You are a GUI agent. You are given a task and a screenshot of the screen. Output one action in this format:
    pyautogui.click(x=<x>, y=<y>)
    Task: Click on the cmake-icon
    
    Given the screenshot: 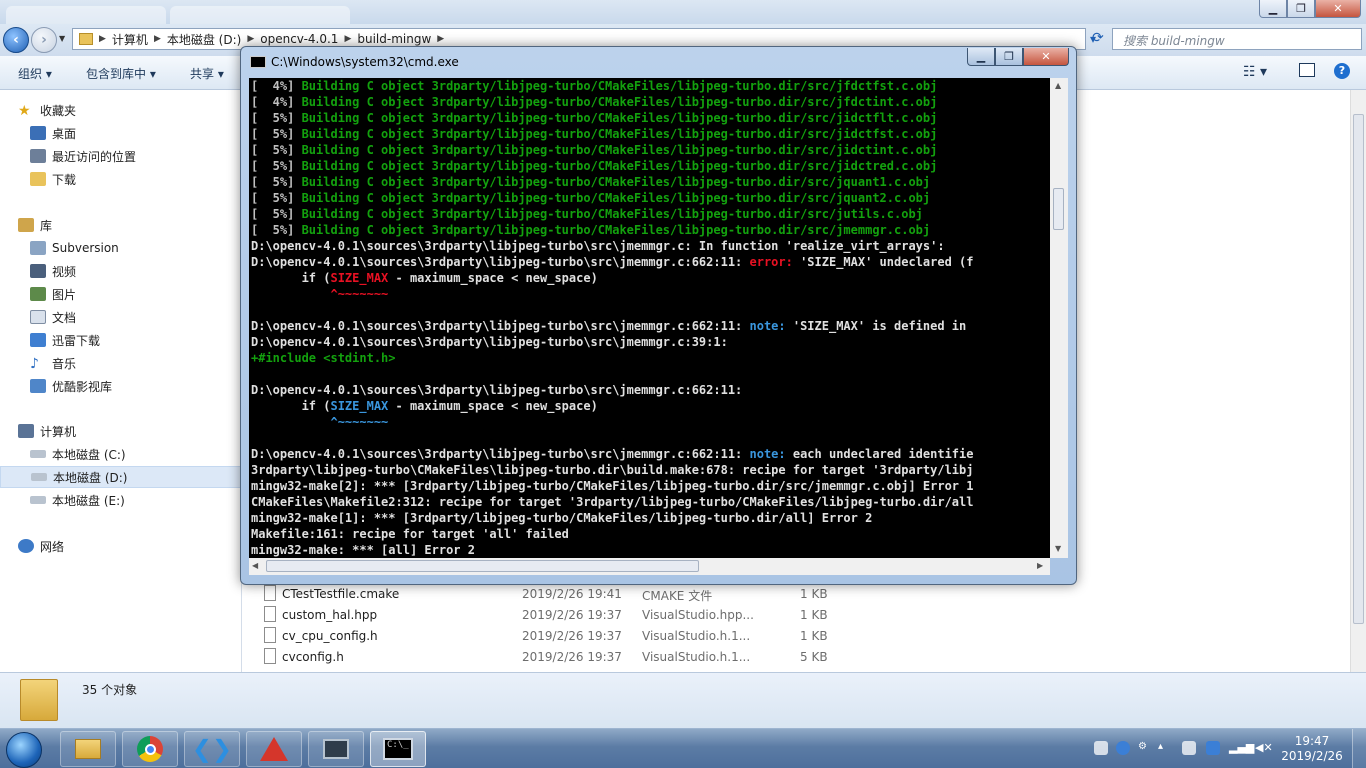 What is the action you would take?
    pyautogui.click(x=274, y=749)
    